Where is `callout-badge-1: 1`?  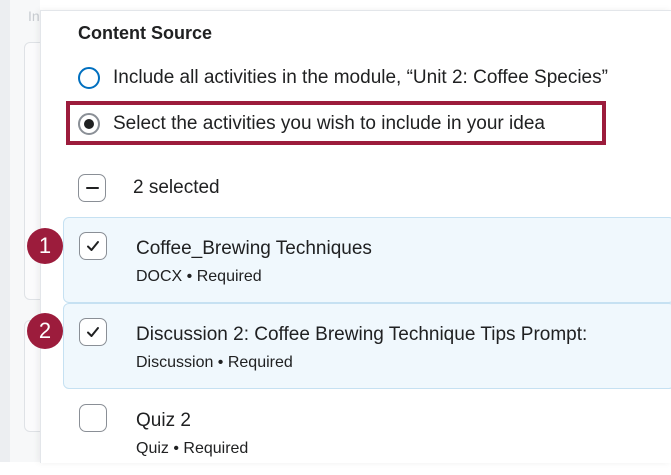
callout-badge-1: 1 is located at coordinates (45, 246).